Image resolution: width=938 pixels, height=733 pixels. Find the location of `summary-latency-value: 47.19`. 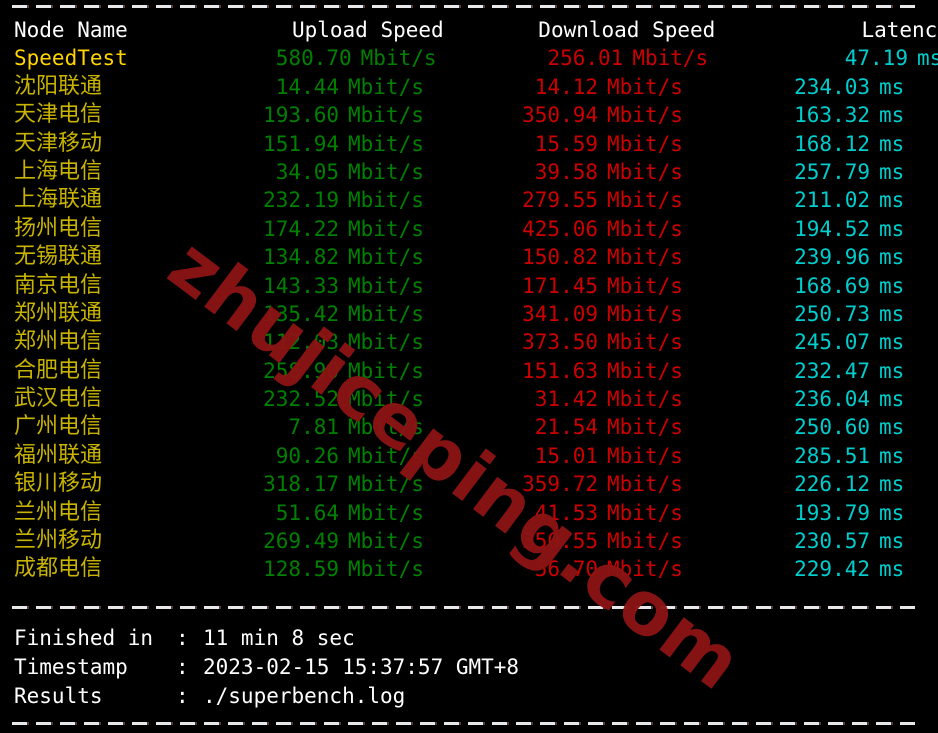

summary-latency-value: 47.19 is located at coordinates (876, 58).